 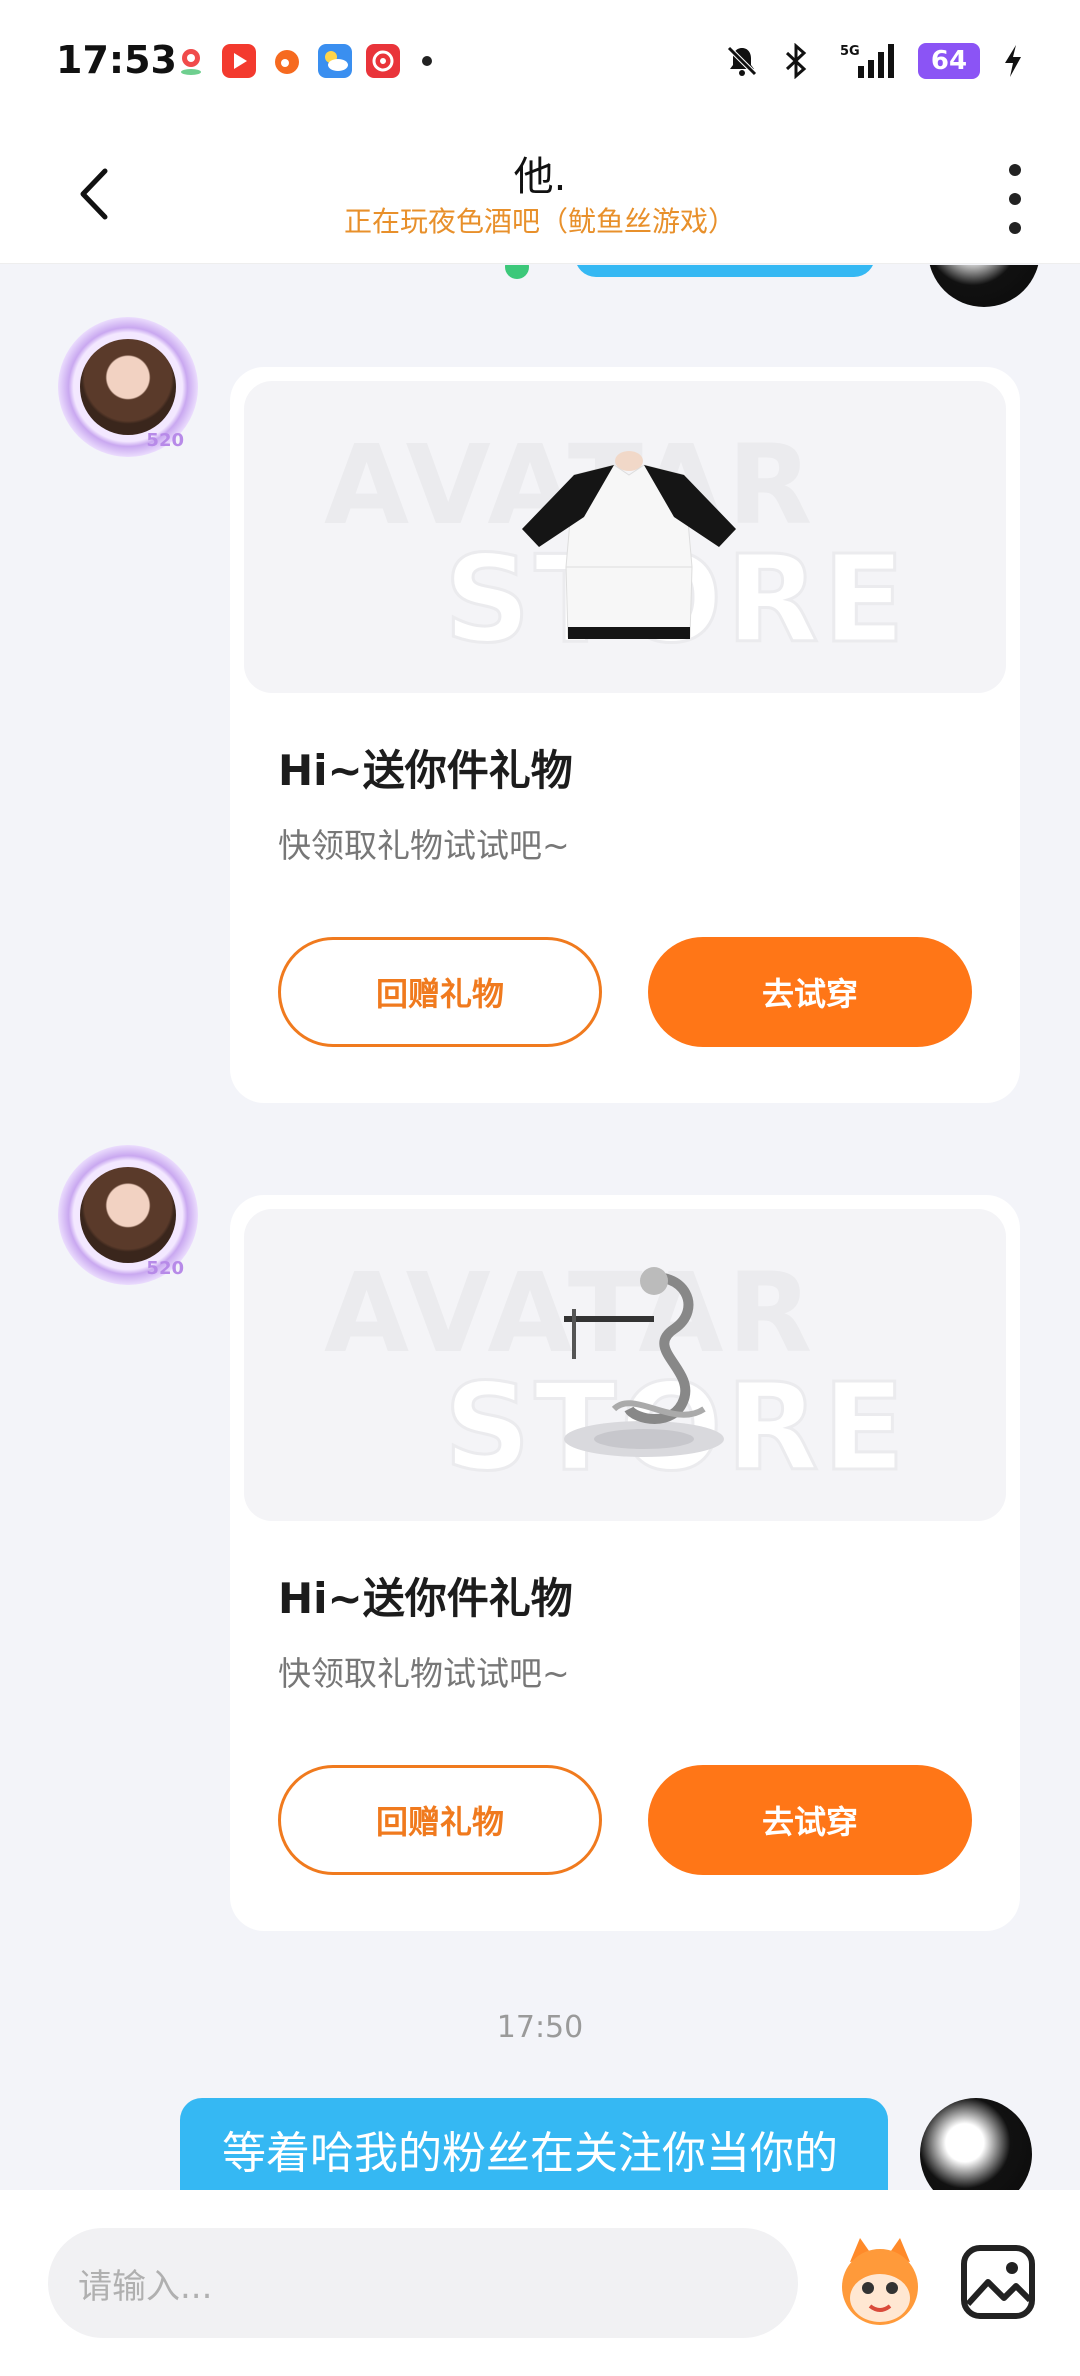 What do you see at coordinates (644, 1362) in the screenshot?
I see `dragon-effect-icon` at bounding box center [644, 1362].